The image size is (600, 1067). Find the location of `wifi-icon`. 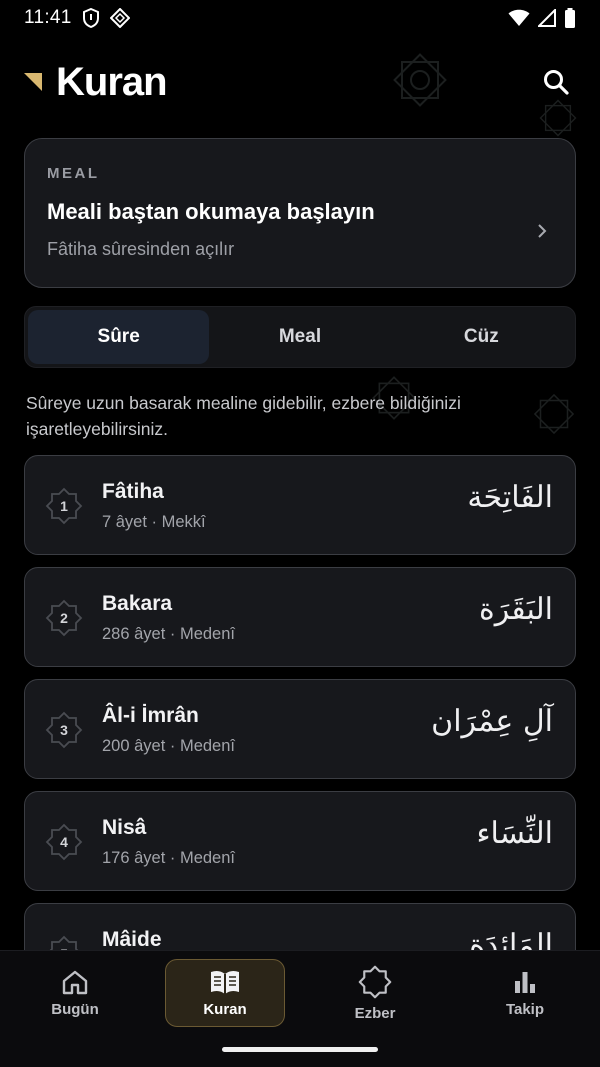

wifi-icon is located at coordinates (519, 17).